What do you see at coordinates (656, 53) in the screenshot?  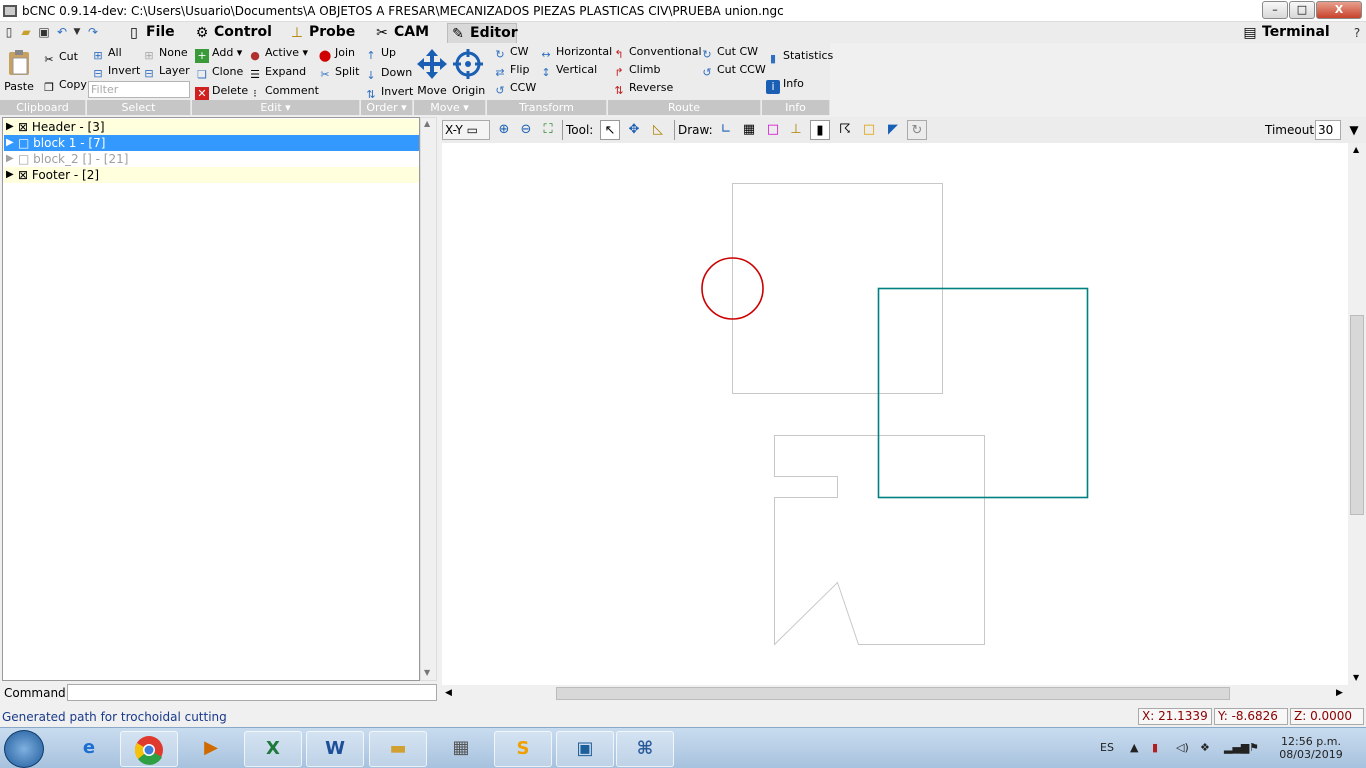 I see `conventional-button: ↰ Conventional` at bounding box center [656, 53].